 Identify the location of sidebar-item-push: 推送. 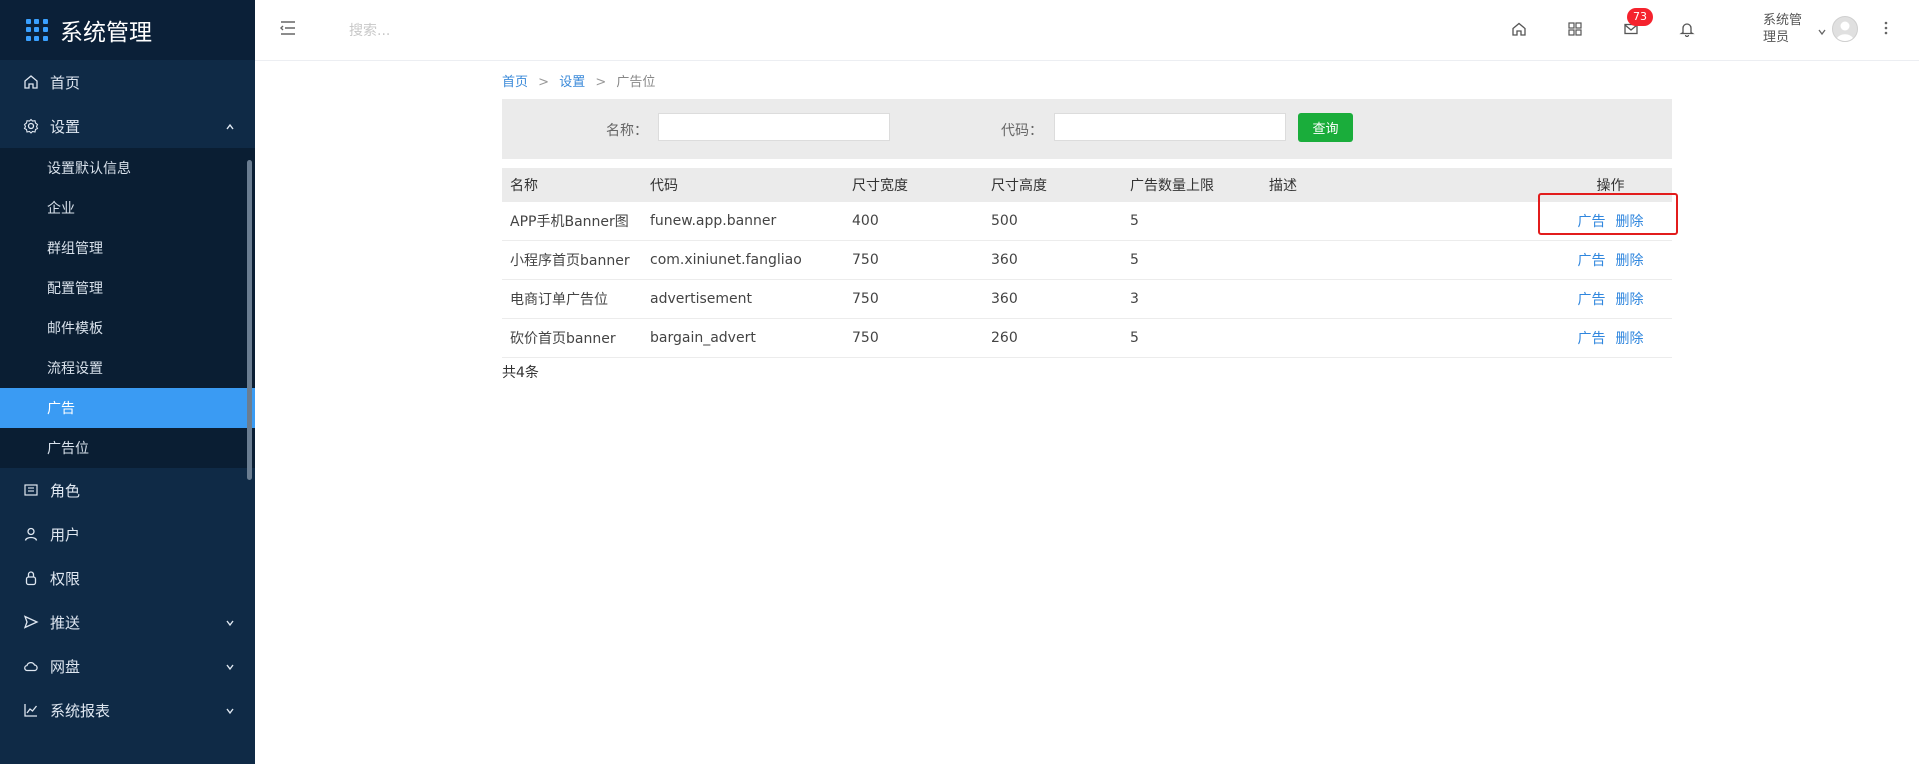
(127, 622).